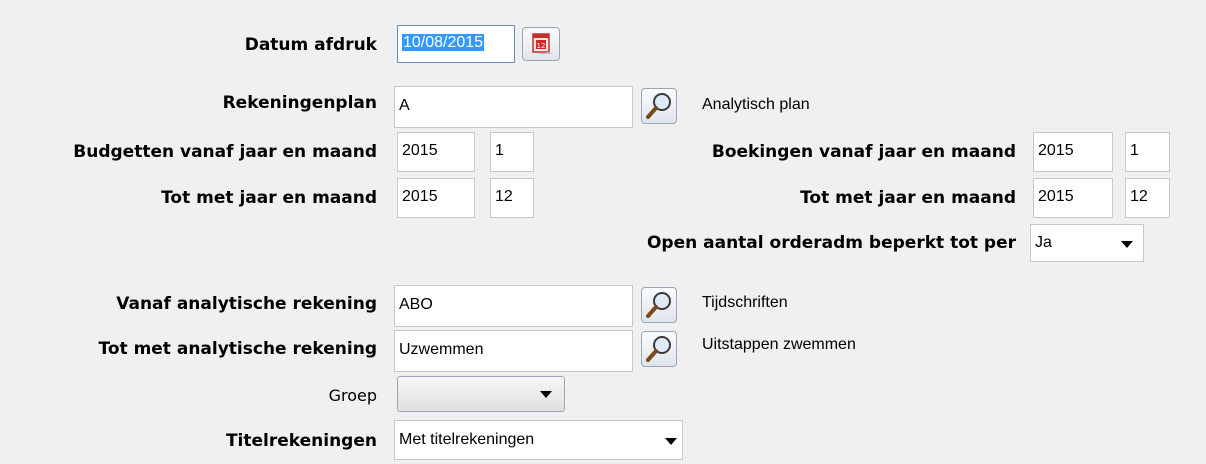  I want to click on rekeningenplan-description: Analytisch plan, so click(756, 104).